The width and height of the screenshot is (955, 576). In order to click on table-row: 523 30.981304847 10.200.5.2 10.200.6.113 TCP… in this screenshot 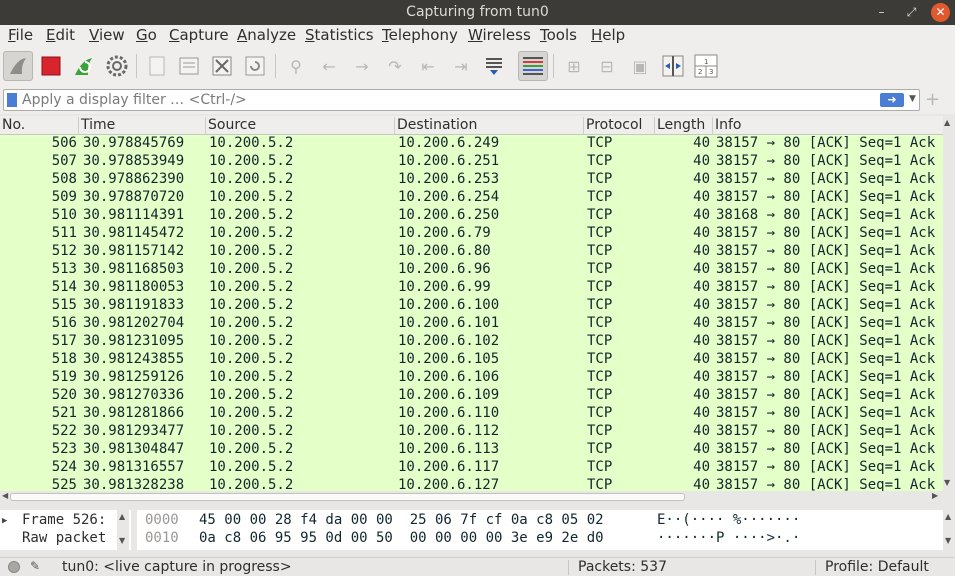, I will do `click(471, 450)`.